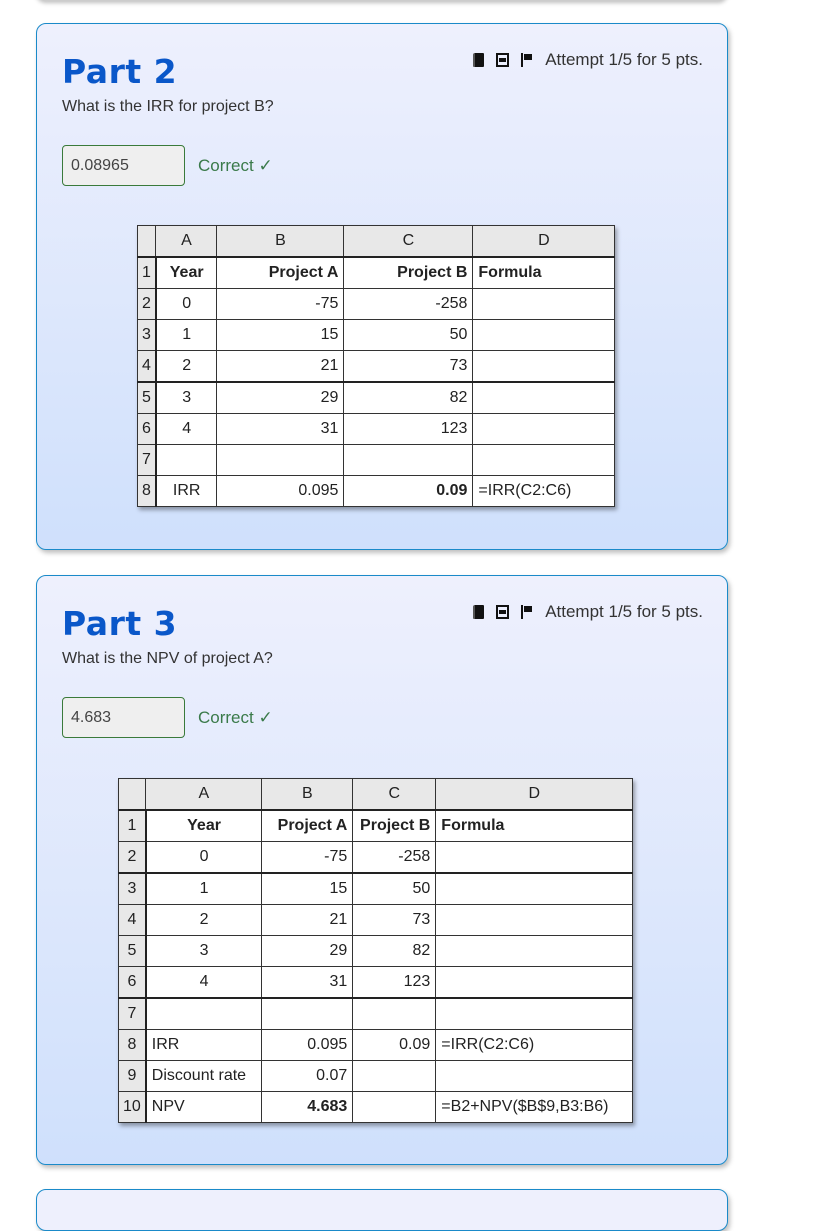 Image resolution: width=823 pixels, height=1231 pixels. What do you see at coordinates (534, 825) in the screenshot?
I see `cell: Formula` at bounding box center [534, 825].